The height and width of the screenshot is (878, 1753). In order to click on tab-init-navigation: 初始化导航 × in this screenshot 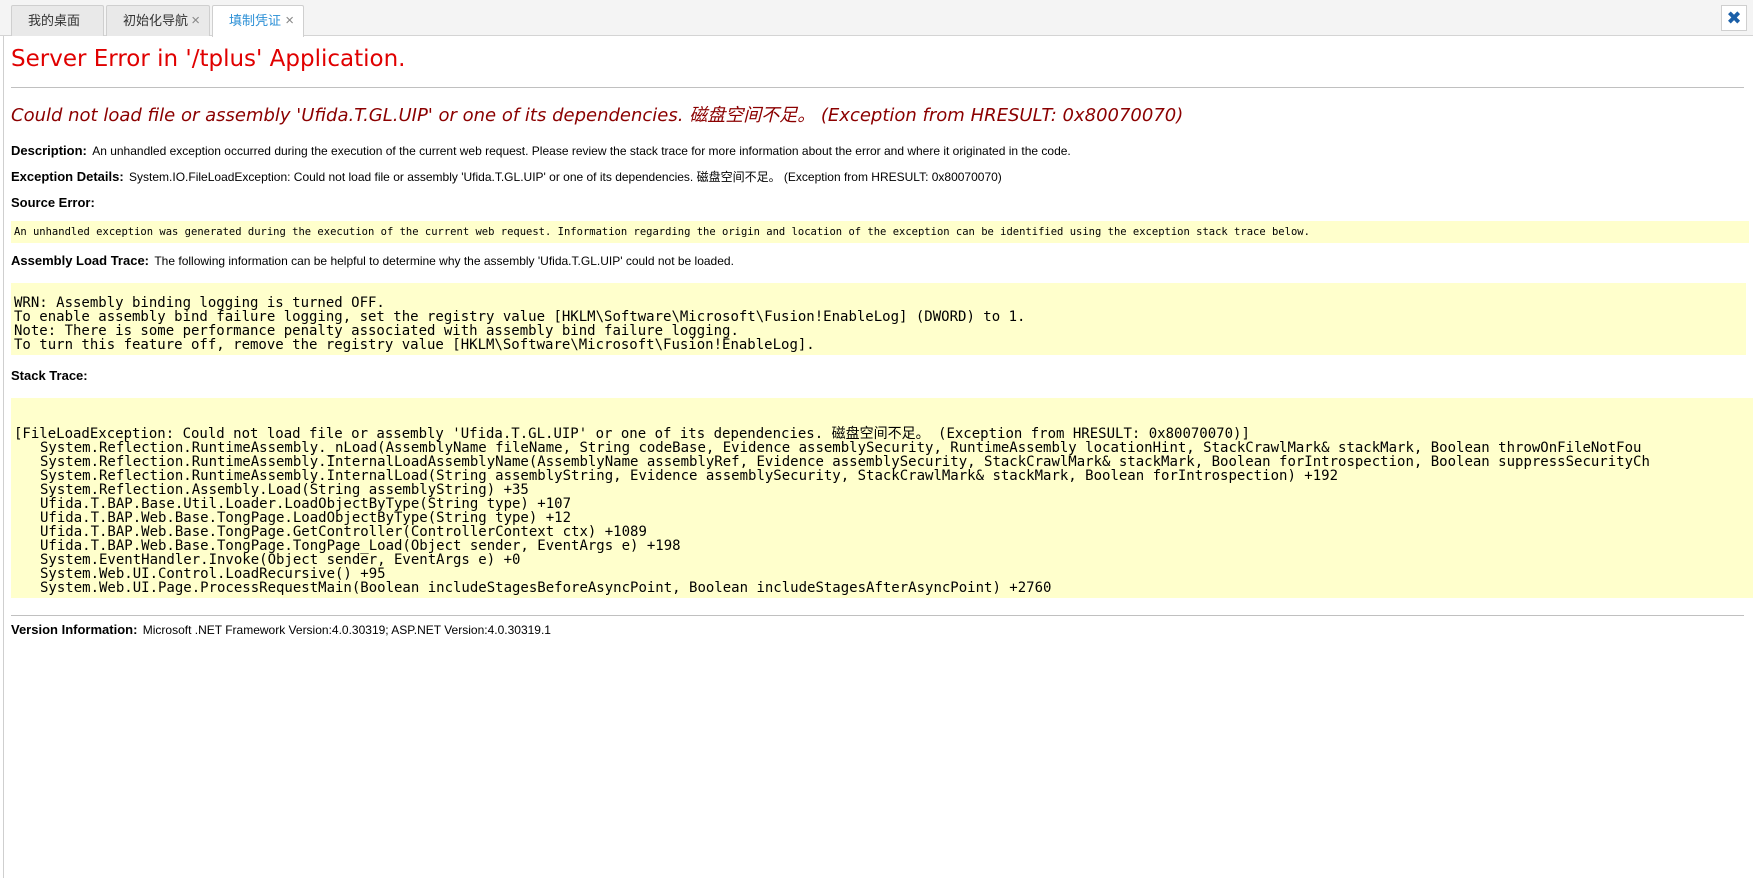, I will do `click(158, 20)`.